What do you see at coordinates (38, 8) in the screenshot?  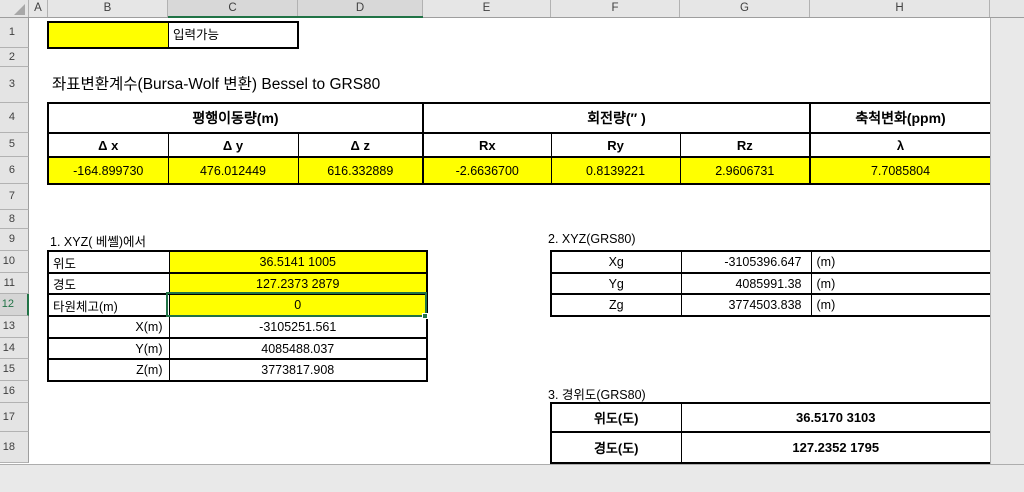 I see `column-header-a: A` at bounding box center [38, 8].